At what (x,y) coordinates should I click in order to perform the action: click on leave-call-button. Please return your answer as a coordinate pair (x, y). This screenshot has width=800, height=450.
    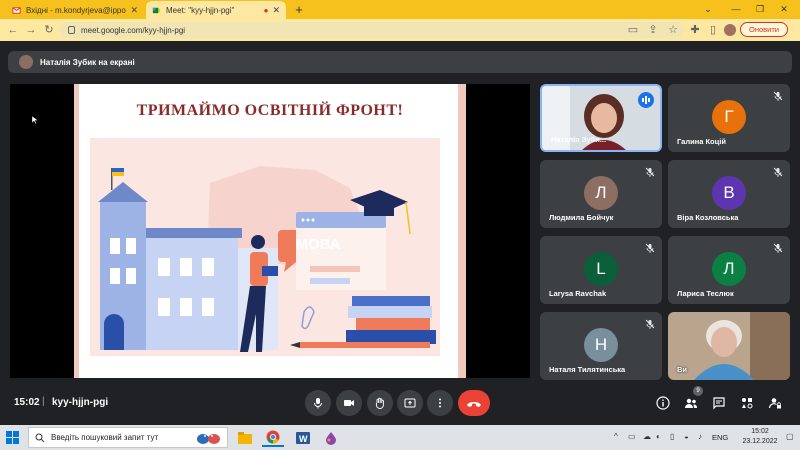
    Looking at the image, I should click on (474, 403).